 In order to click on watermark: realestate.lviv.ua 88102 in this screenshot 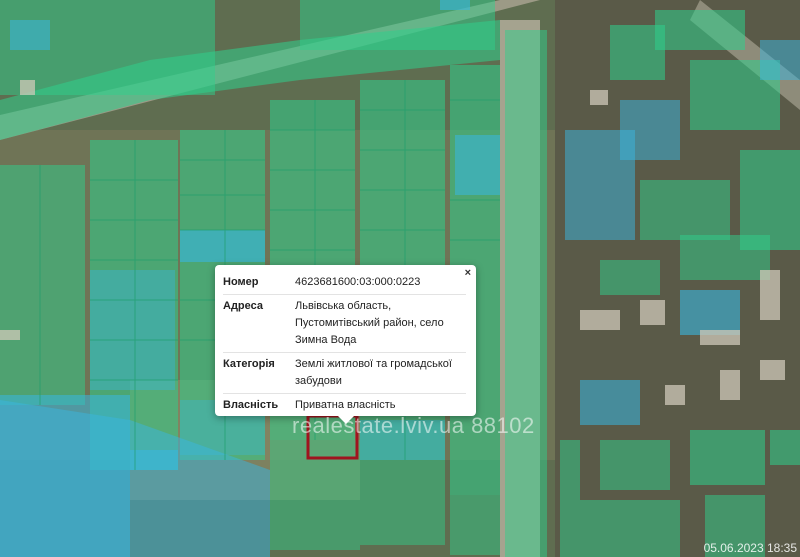, I will do `click(413, 425)`.